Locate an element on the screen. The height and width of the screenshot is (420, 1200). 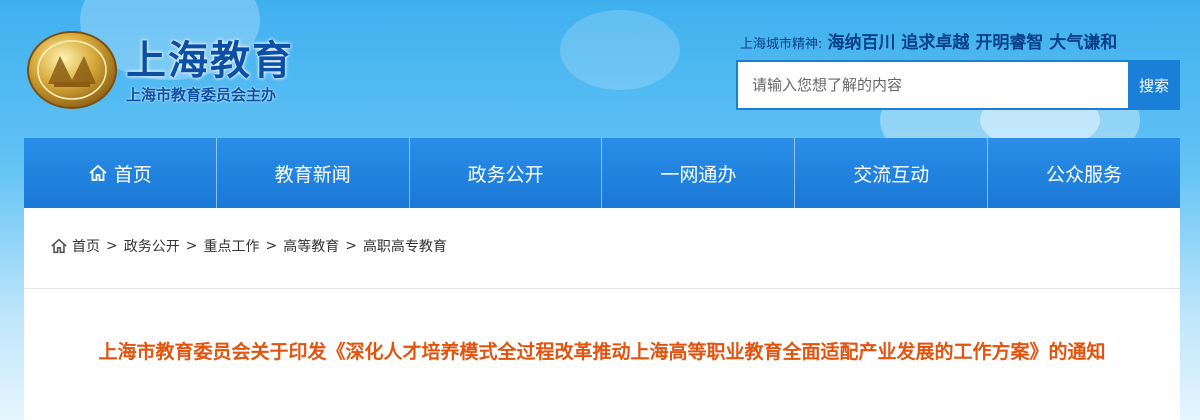
nav-label: 政务公开 is located at coordinates (505, 174).